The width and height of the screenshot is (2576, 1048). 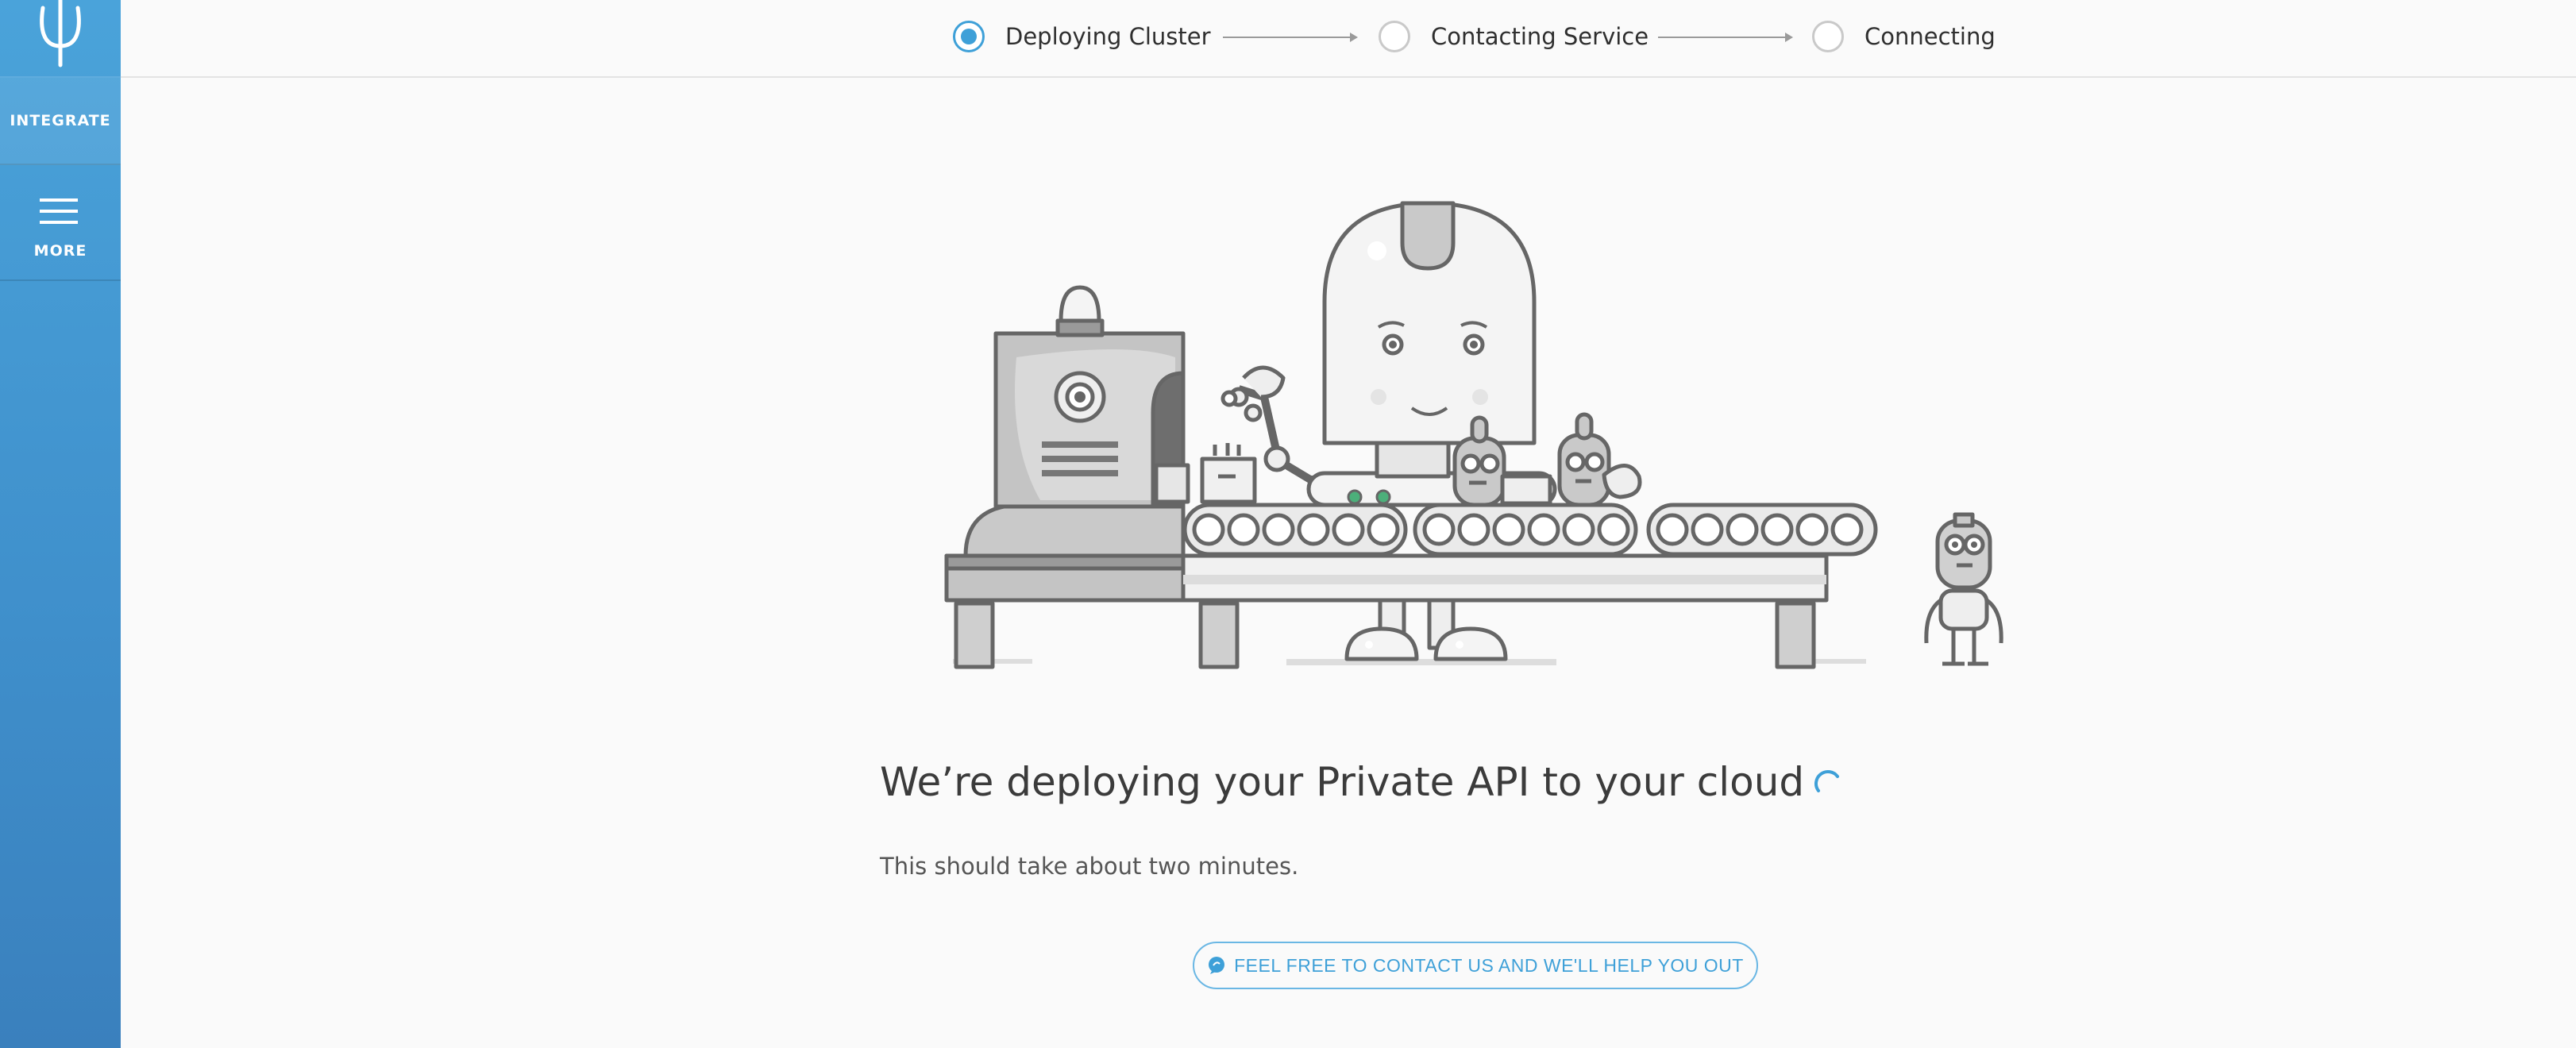 I want to click on sidebar: INTEGRATE MORE, so click(x=60, y=524).